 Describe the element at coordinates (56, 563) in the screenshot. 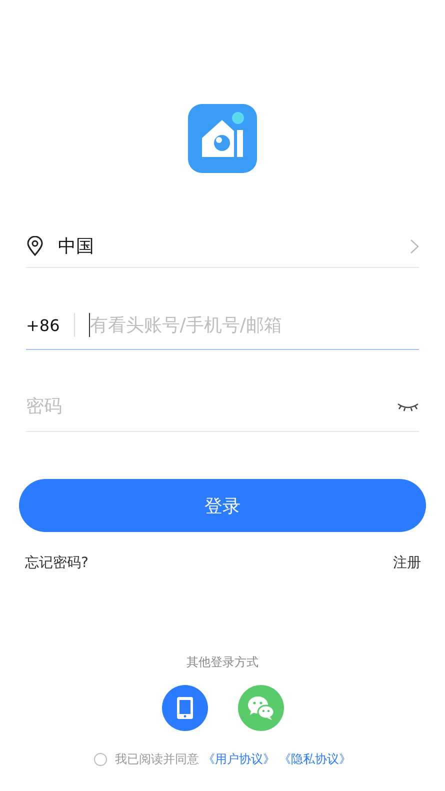

I see `forgot-password-link: 忘记密码?` at that location.